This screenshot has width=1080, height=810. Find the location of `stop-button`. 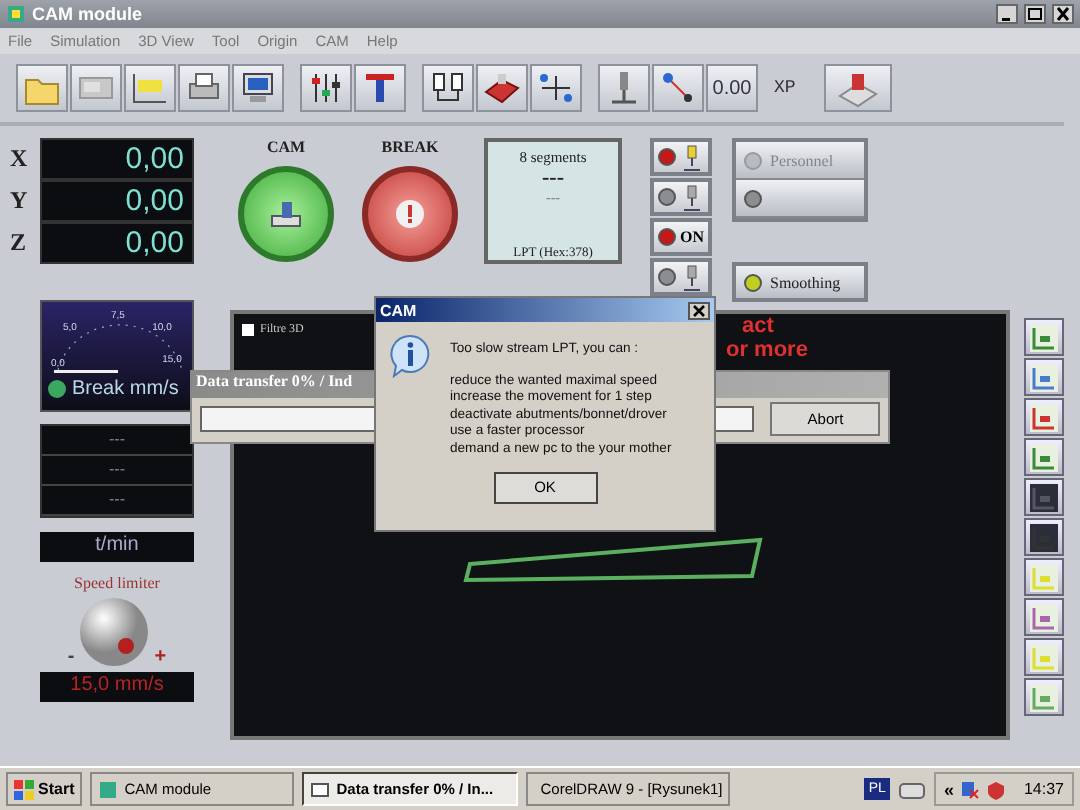

stop-button is located at coordinates (410, 214).